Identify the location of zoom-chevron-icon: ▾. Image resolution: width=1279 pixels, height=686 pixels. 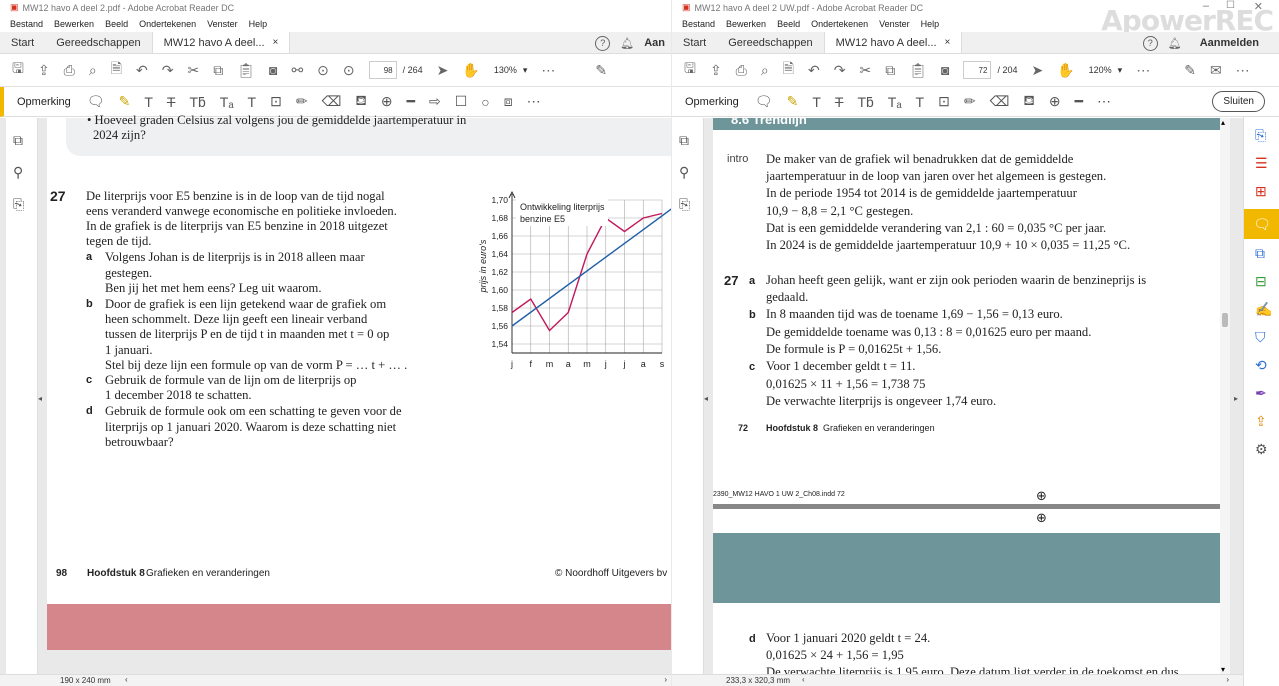
(1120, 70).